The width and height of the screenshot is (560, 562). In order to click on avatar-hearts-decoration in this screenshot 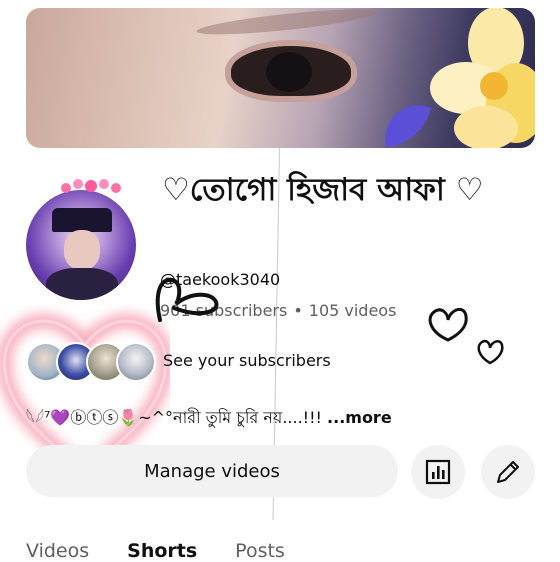, I will do `click(91, 186)`.